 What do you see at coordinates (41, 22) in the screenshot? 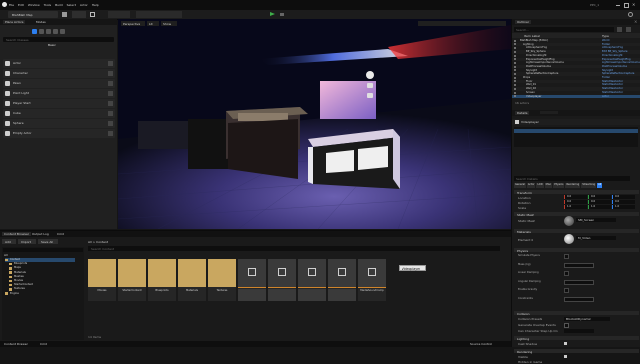
I see `tab-modes: Modes` at bounding box center [41, 22].